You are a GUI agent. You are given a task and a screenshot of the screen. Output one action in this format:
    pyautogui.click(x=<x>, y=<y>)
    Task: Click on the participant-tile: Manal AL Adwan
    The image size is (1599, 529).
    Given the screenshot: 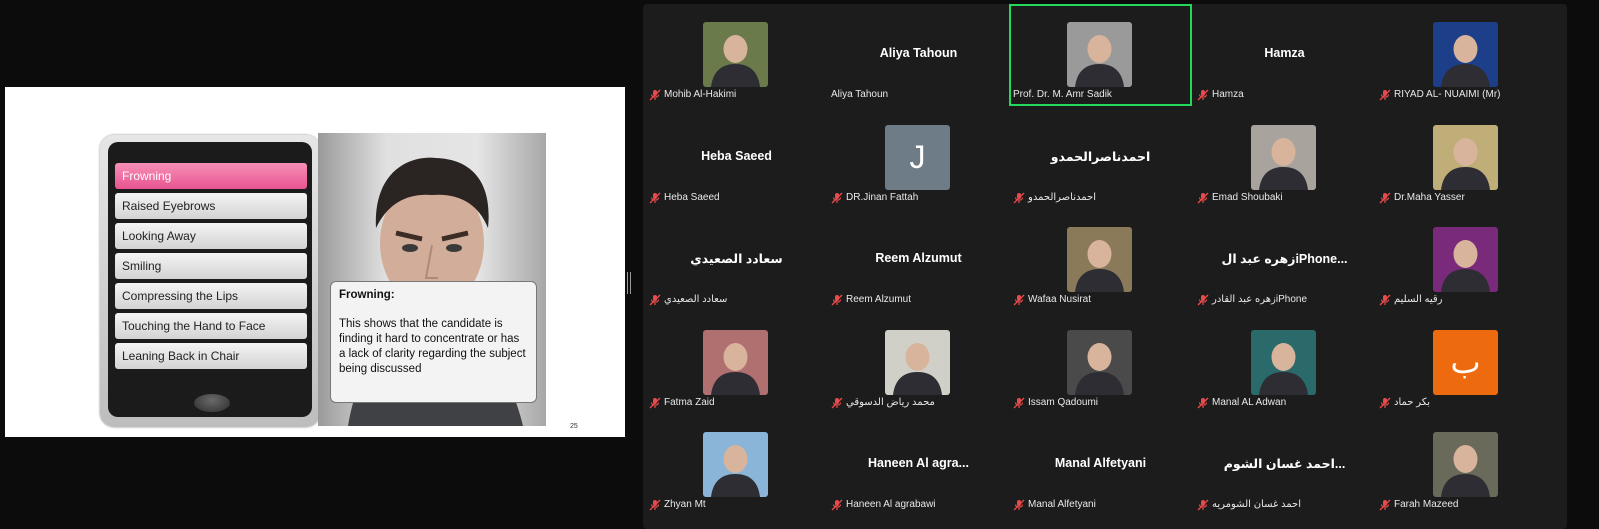 What is the action you would take?
    pyautogui.click(x=1284, y=363)
    